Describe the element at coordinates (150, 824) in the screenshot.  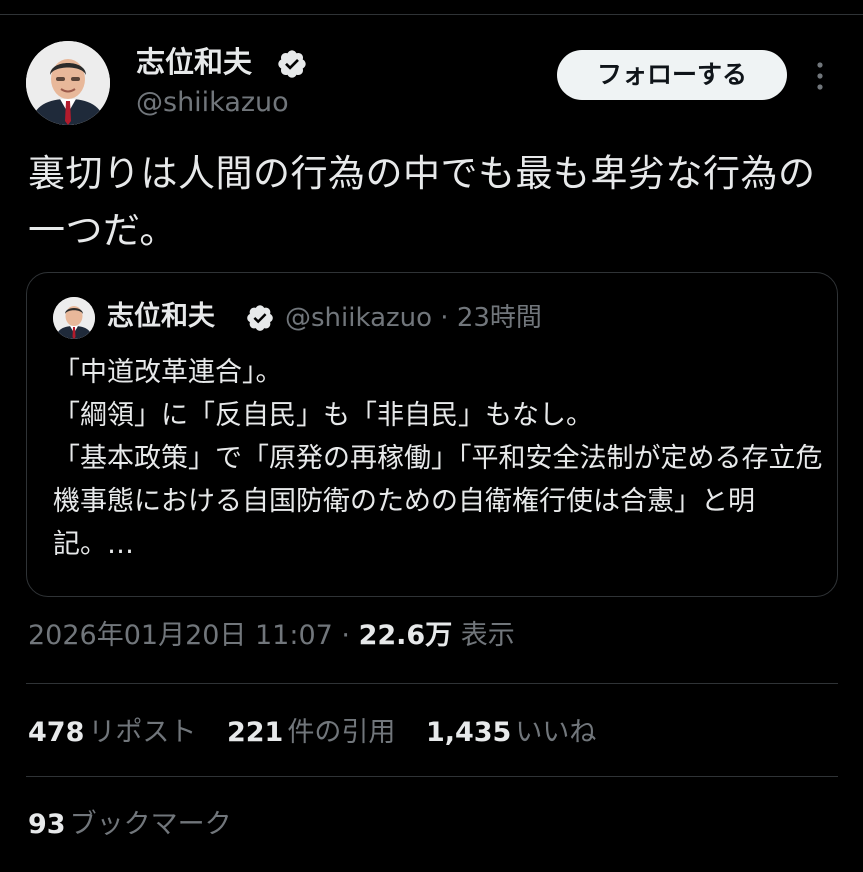
I see `bookmarks-label: ブックマーク` at that location.